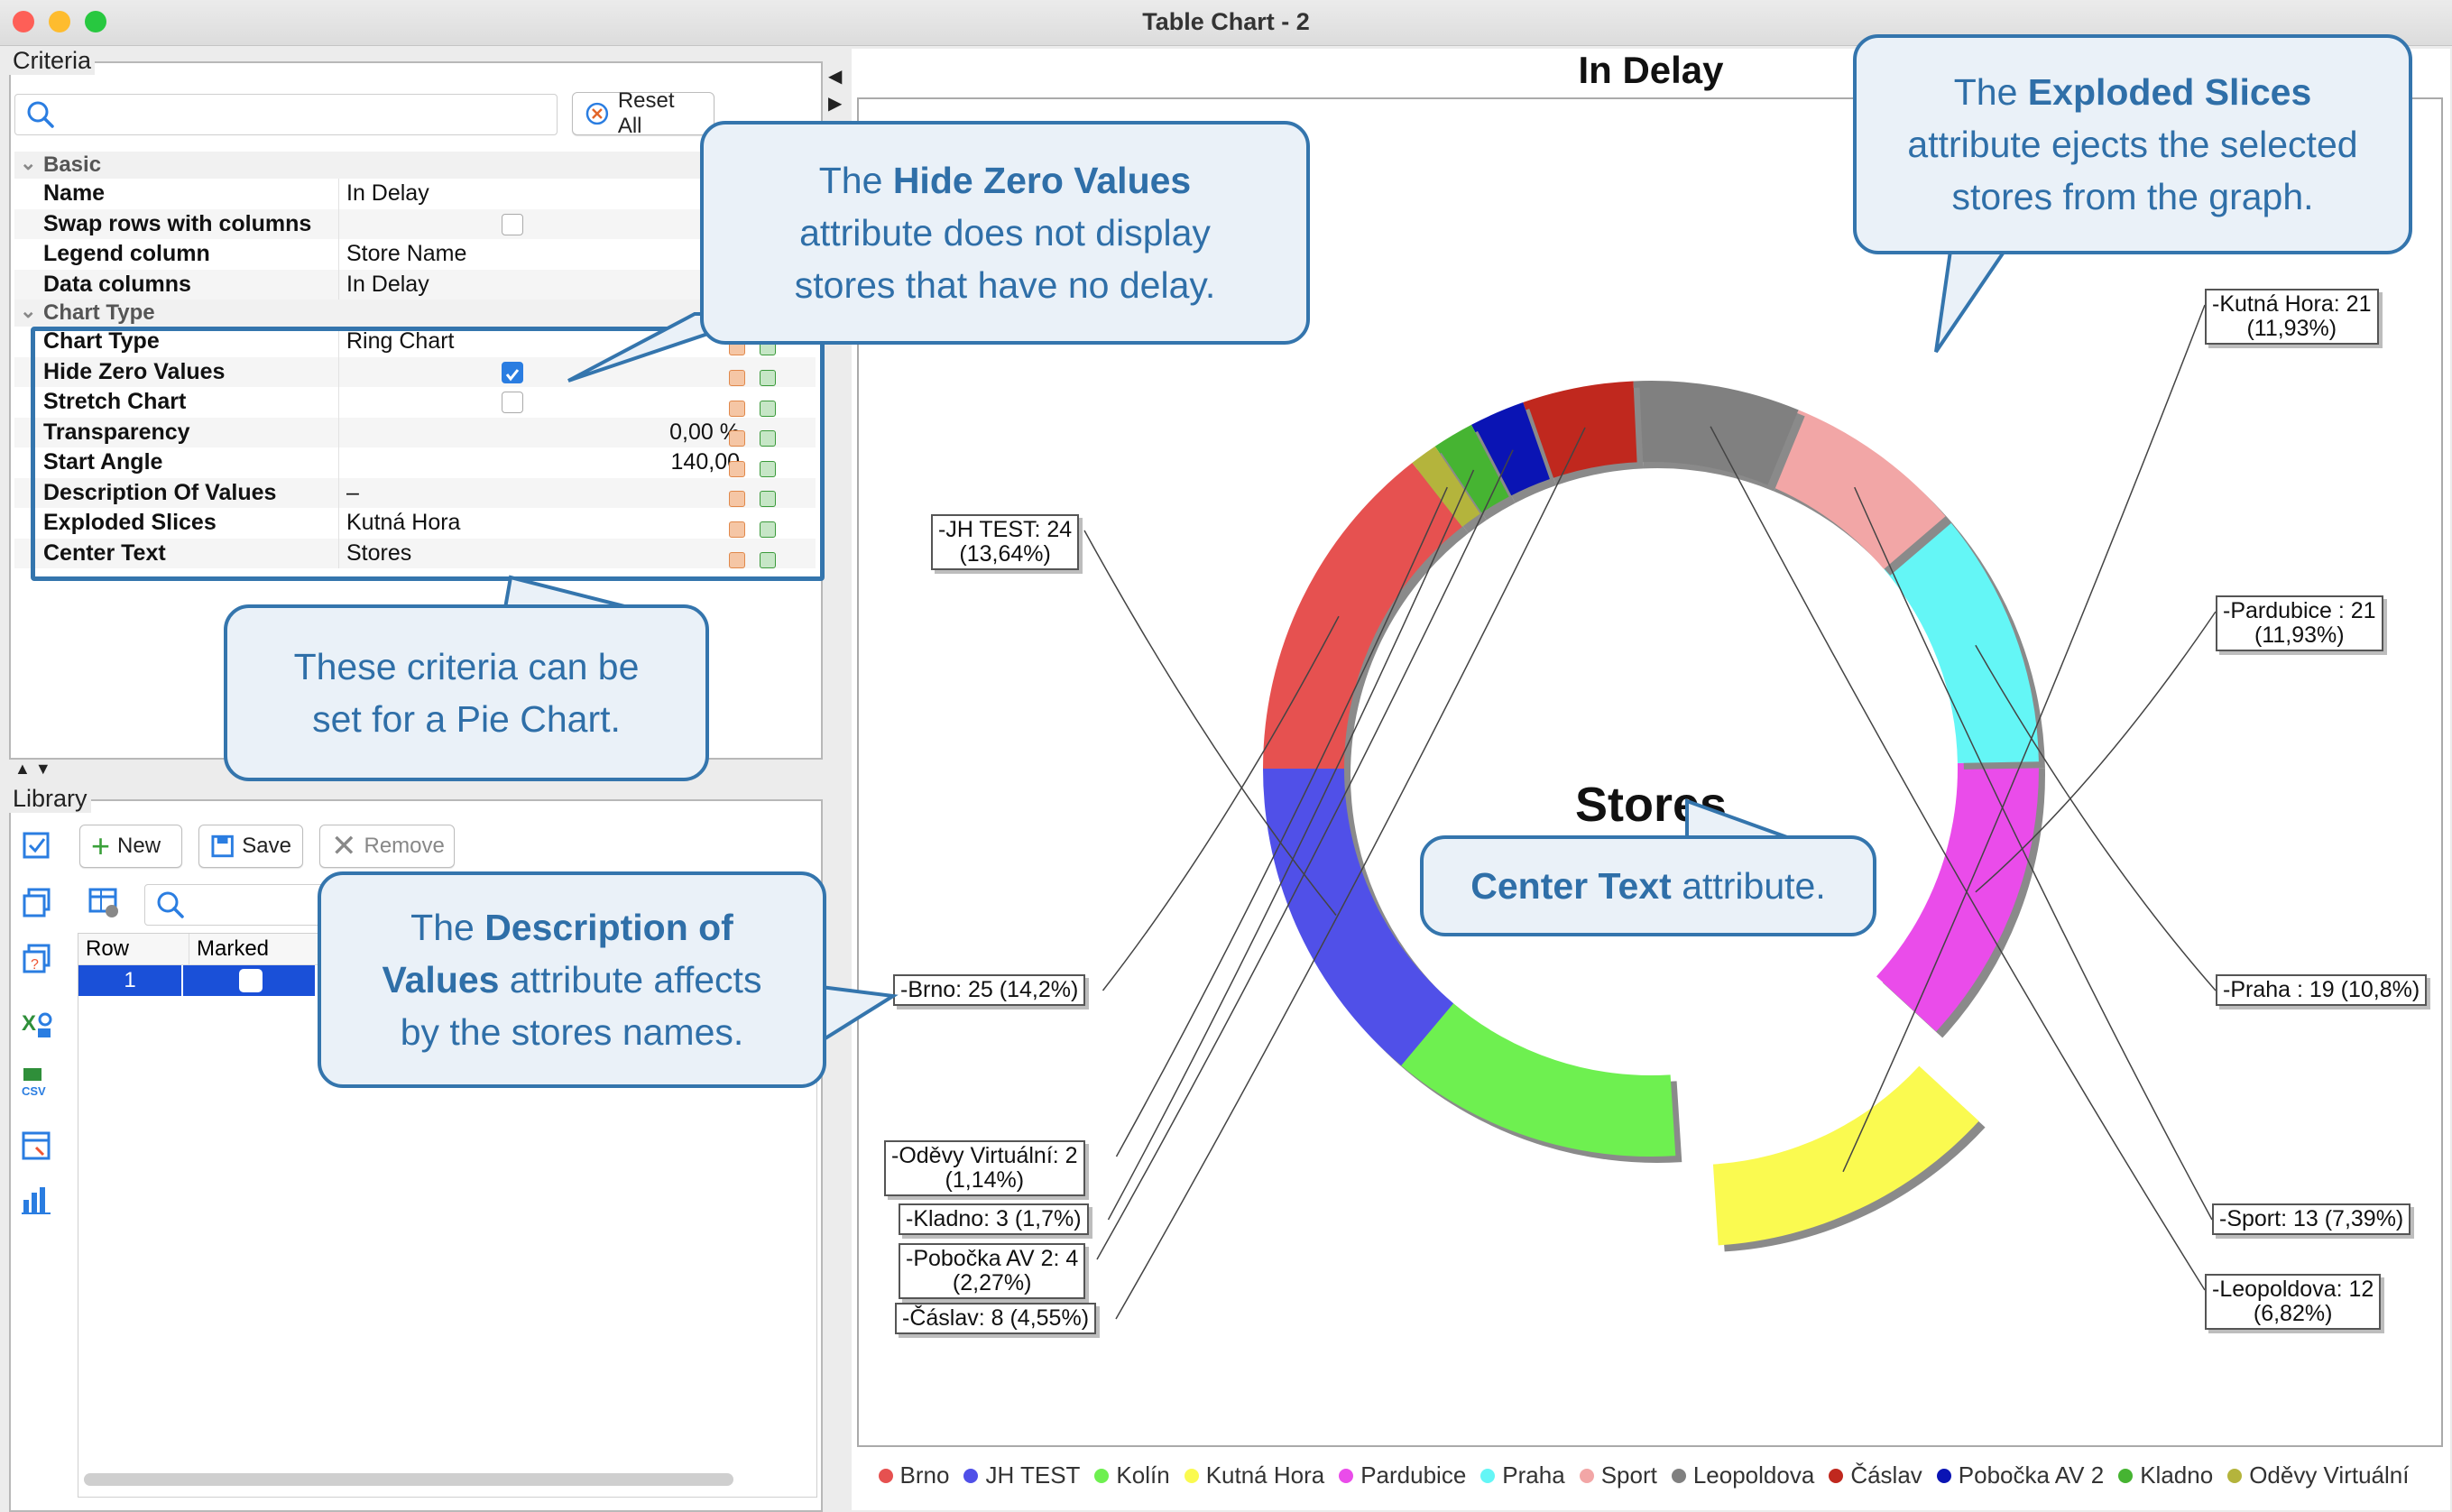  I want to click on legend-item: Pobočka AV 2, so click(2021, 1475).